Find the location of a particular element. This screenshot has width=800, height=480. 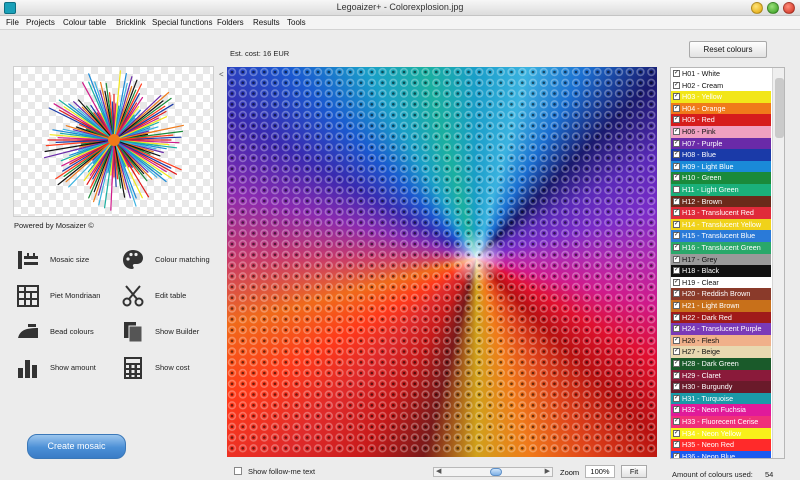

colour-row: ✓ H15 - Translucent Blue is located at coordinates (721, 236).